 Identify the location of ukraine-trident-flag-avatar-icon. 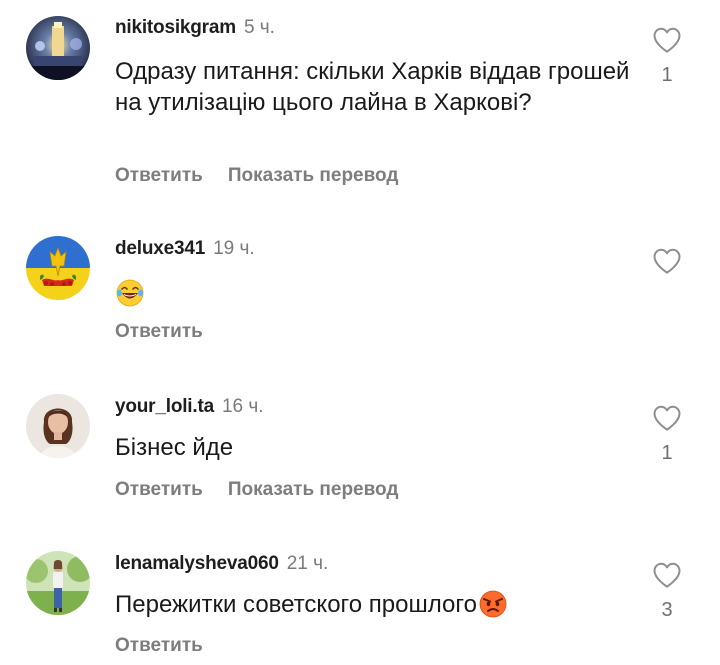
(58, 268).